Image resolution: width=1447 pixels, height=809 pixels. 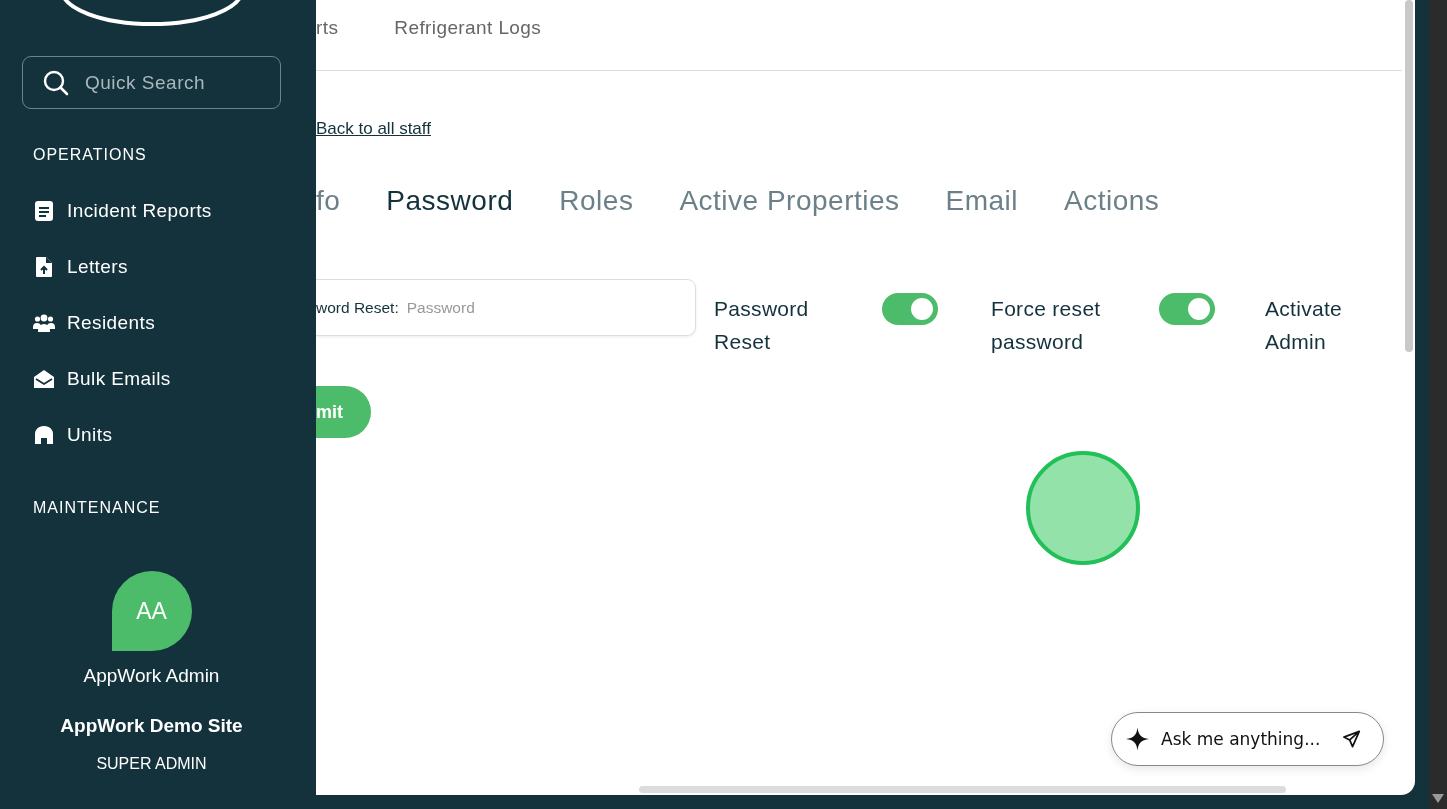 What do you see at coordinates (468, 28) in the screenshot?
I see `nav-link: Refrigerant Logs` at bounding box center [468, 28].